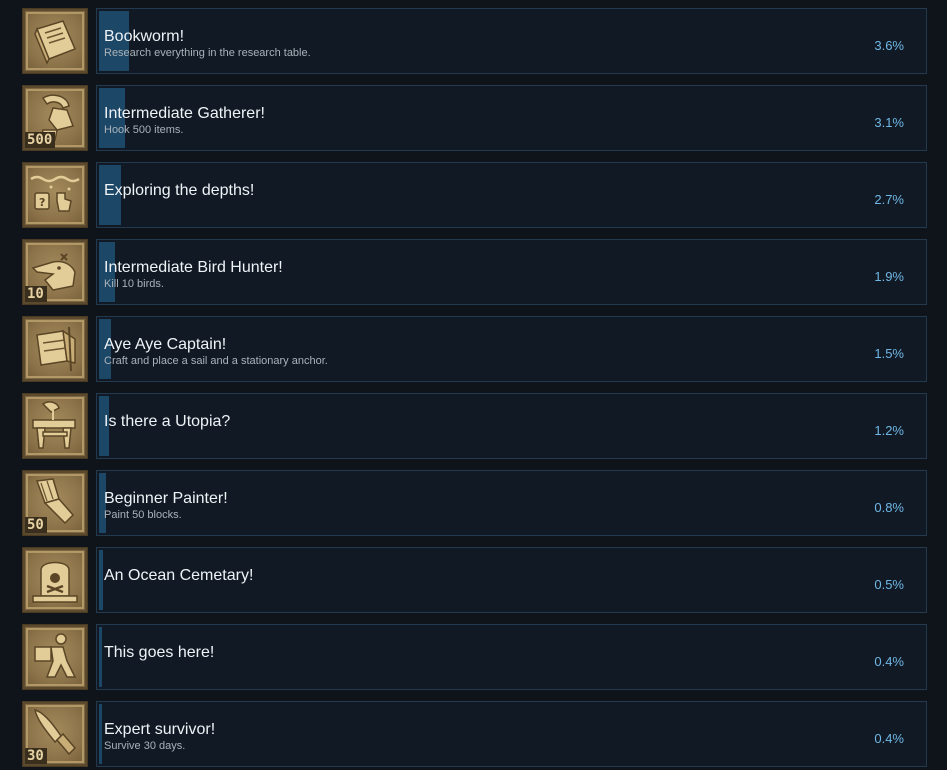  Describe the element at coordinates (889, 276) in the screenshot. I see `unlock-percentage: 1.9%` at that location.